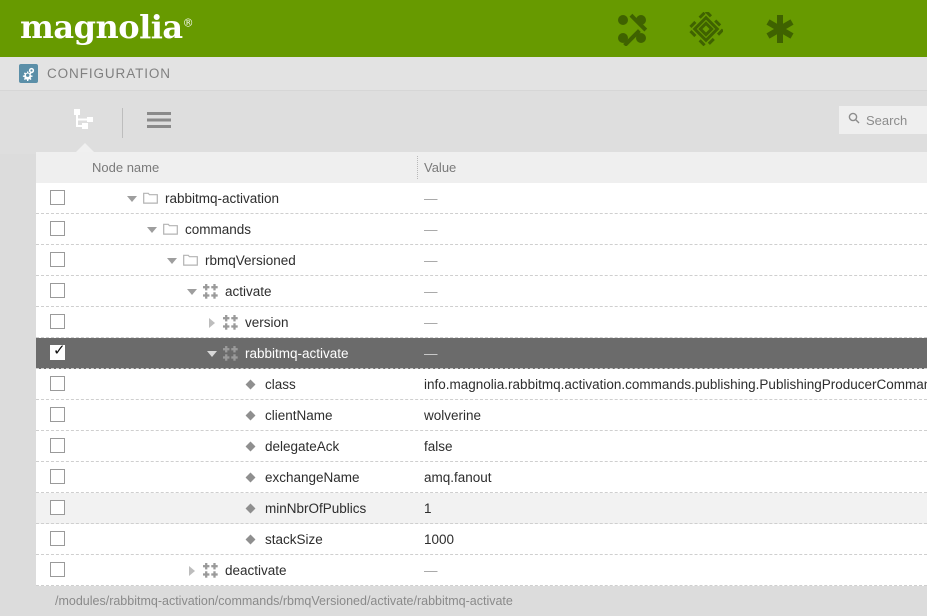  I want to click on node-name-cell: rabbitmq-activate, so click(277, 353).